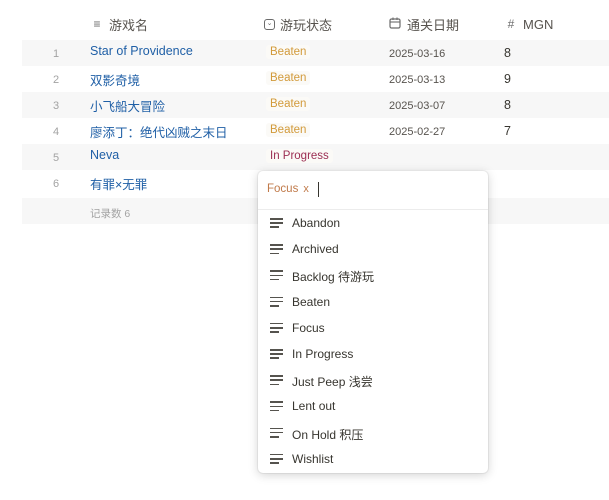  What do you see at coordinates (56, 184) in the screenshot?
I see `row-number: 6` at bounding box center [56, 184].